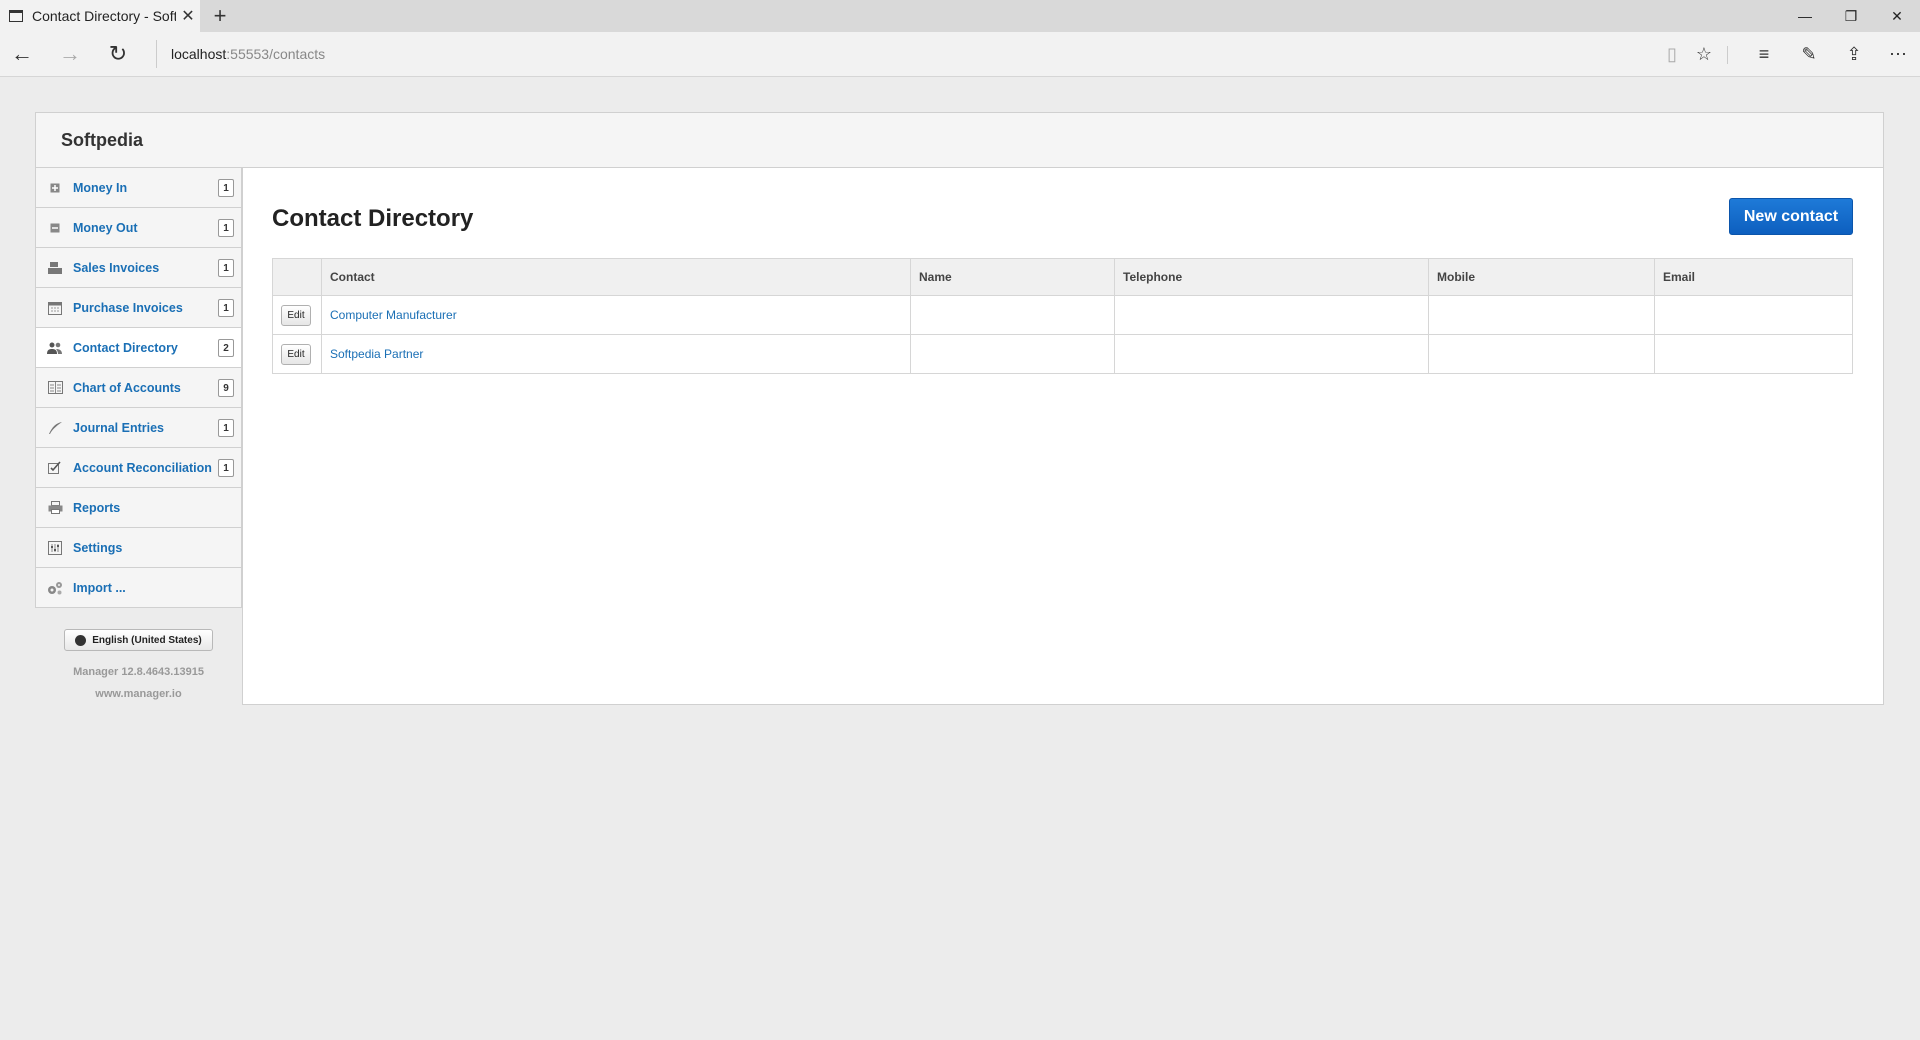 Image resolution: width=1920 pixels, height=1040 pixels. What do you see at coordinates (1672, 54) in the screenshot?
I see `reading-view-icon: ▯` at bounding box center [1672, 54].